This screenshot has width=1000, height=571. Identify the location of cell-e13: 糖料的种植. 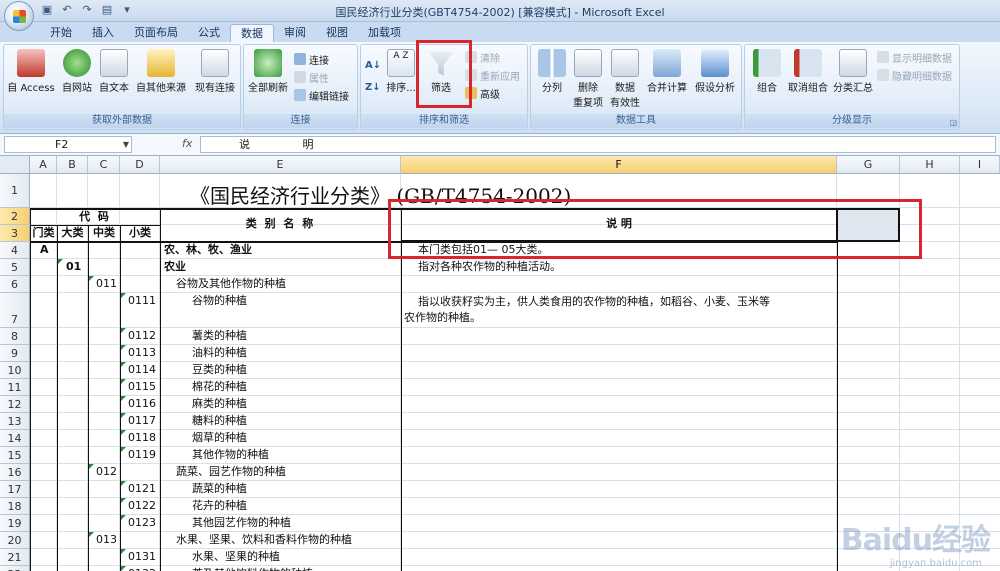
(219, 421).